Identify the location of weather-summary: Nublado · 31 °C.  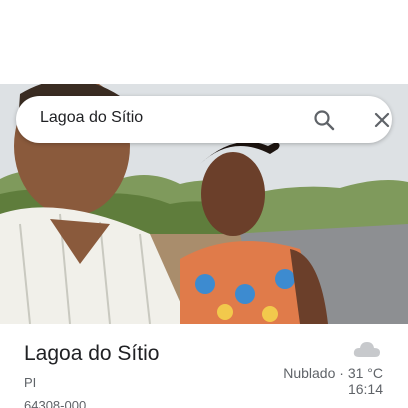
(333, 373).